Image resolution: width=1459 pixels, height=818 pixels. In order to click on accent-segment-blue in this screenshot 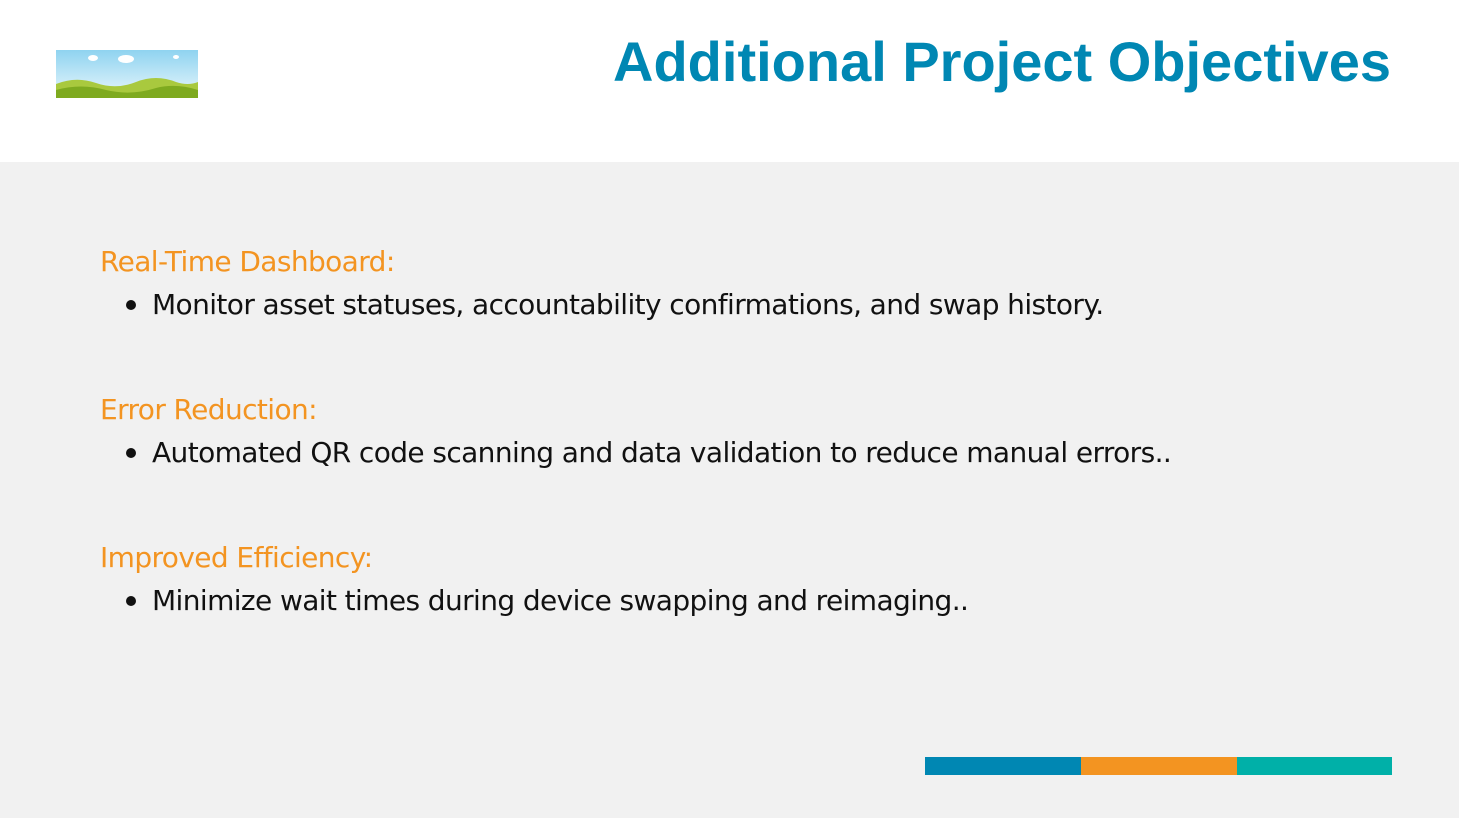, I will do `click(1003, 766)`.